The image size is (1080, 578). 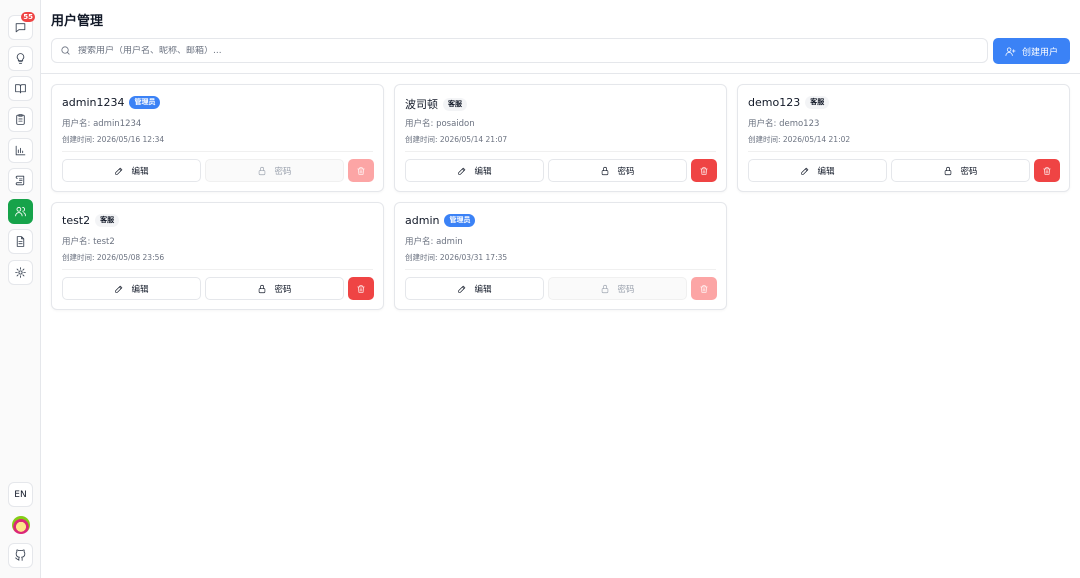 I want to click on sidebar-item-messages: 55, so click(x=21, y=26).